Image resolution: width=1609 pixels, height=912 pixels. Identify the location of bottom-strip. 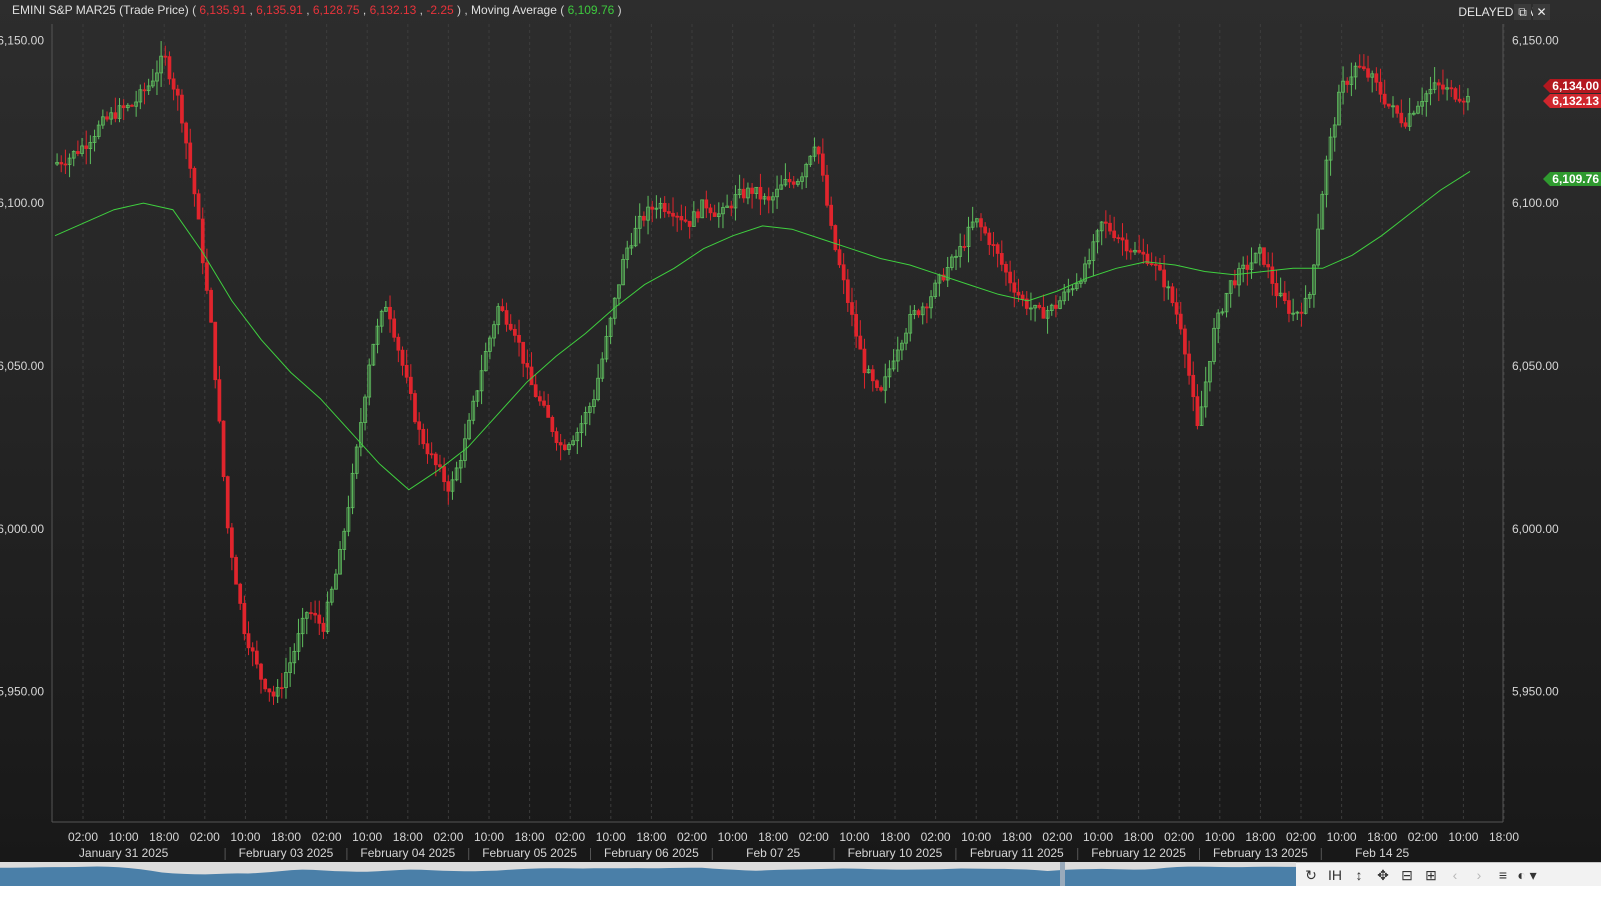
(804, 899).